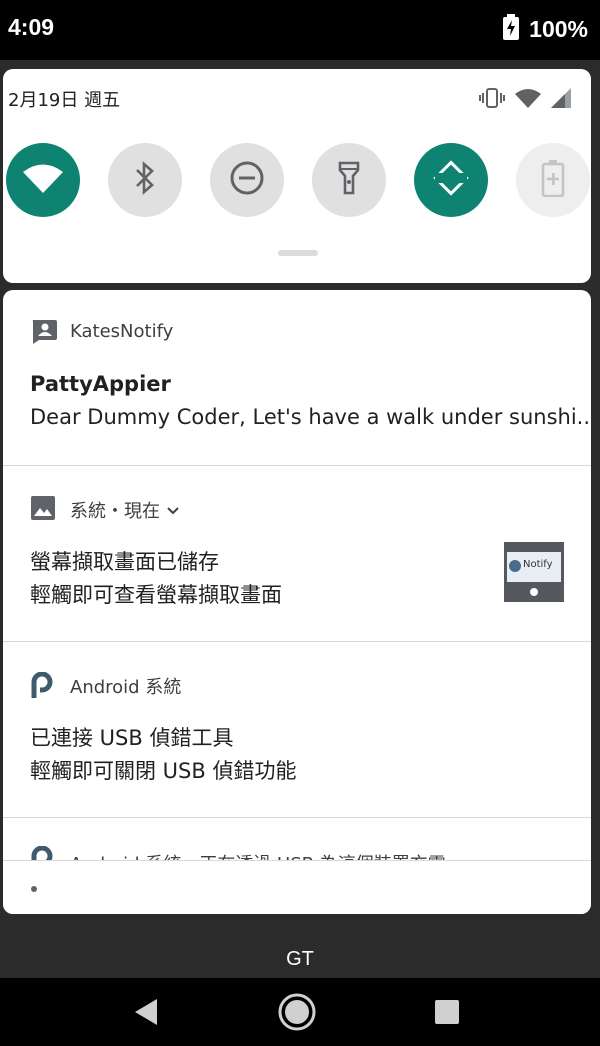 This screenshot has height=1046, width=600. Describe the element at coordinates (115, 511) in the screenshot. I see `notification-app-name: 系統・現在` at that location.